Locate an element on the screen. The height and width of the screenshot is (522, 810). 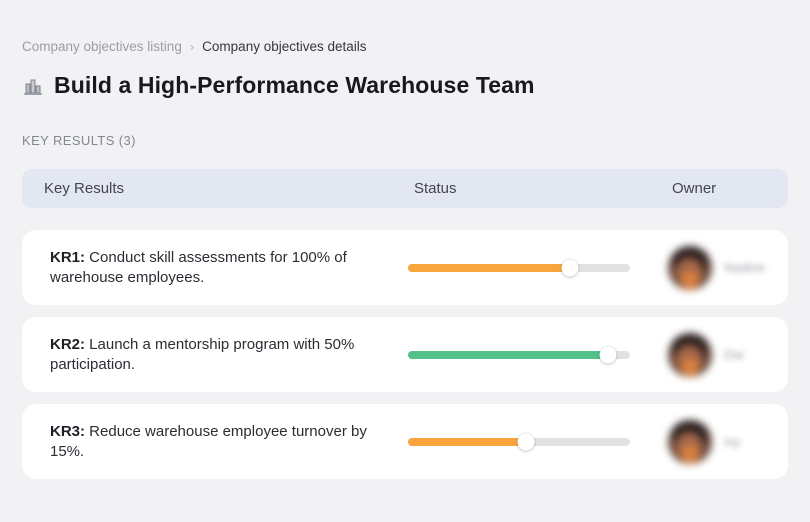
owner-cell: Ivy is located at coordinates (728, 441).